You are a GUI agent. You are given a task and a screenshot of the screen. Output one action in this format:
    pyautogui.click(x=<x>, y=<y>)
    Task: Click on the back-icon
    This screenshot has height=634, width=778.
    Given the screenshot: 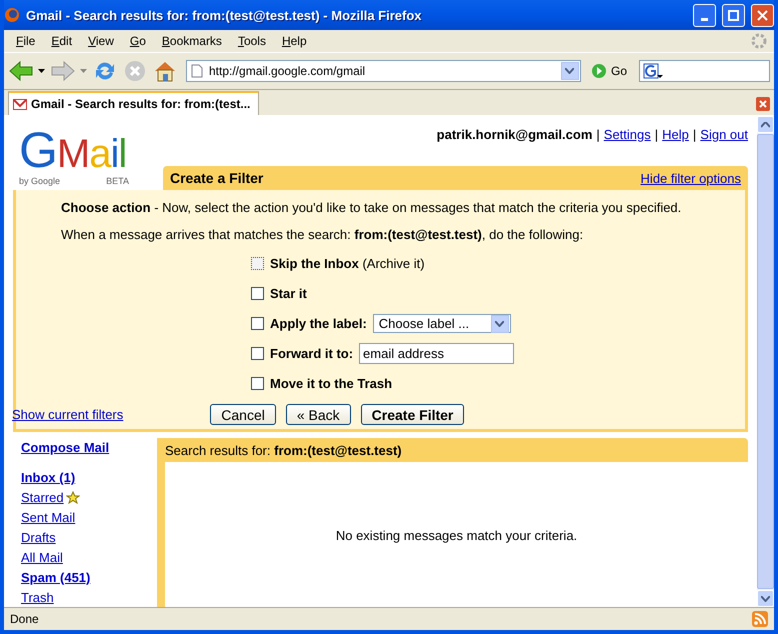 What is the action you would take?
    pyautogui.click(x=21, y=71)
    